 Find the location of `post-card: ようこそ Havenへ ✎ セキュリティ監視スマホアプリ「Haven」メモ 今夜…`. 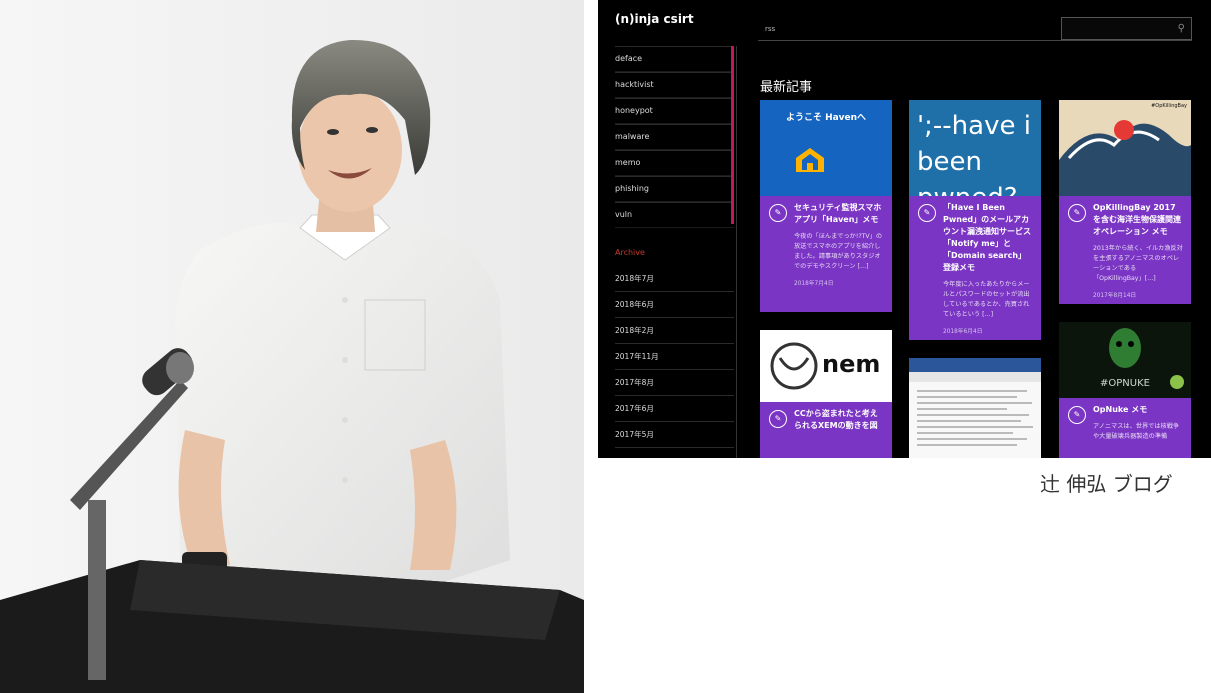

post-card: ようこそ Havenへ ✎ セキュリティ監視スマホアプリ「Haven」メモ 今夜… is located at coordinates (826, 206).